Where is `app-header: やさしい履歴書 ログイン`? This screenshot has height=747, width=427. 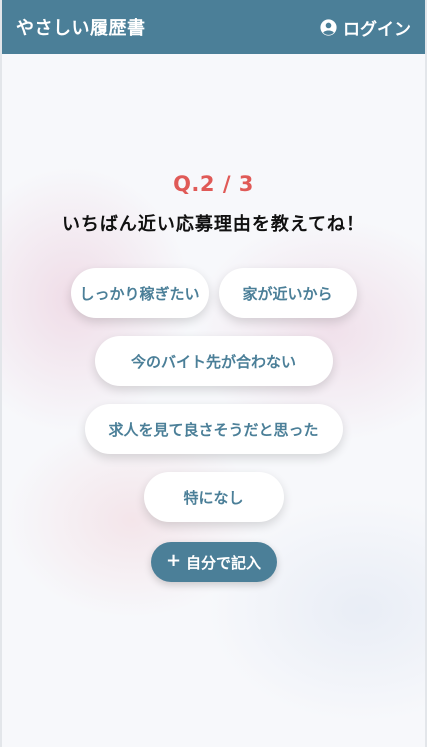 app-header: やさしい履歴書 ログイン is located at coordinates (213, 27).